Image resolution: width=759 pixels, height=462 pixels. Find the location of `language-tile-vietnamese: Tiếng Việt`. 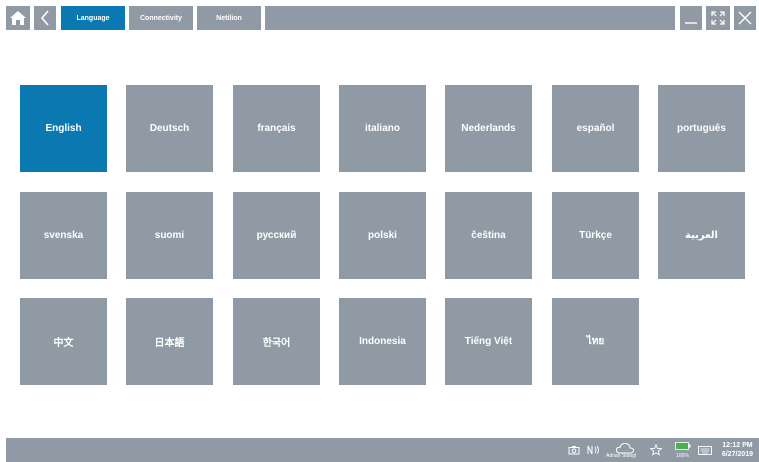

language-tile-vietnamese: Tiếng Việt is located at coordinates (488, 341).